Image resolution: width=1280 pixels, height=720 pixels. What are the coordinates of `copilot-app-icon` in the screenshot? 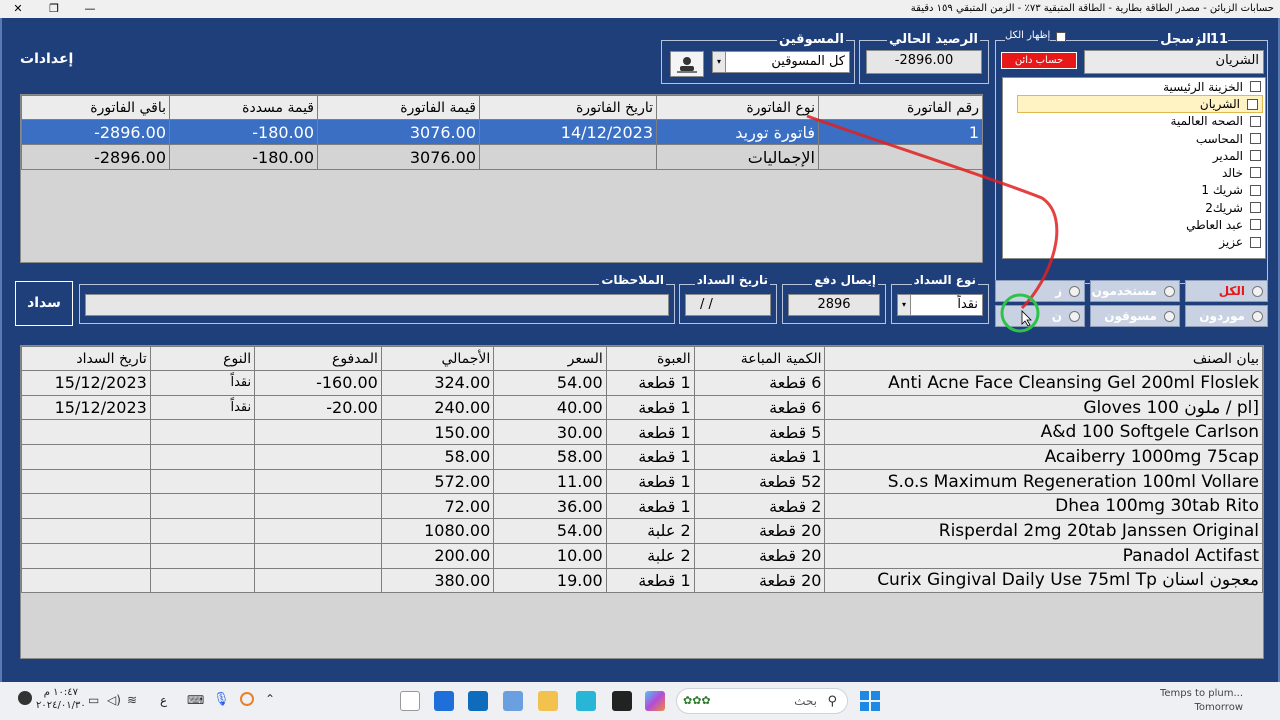 It's located at (655, 701).